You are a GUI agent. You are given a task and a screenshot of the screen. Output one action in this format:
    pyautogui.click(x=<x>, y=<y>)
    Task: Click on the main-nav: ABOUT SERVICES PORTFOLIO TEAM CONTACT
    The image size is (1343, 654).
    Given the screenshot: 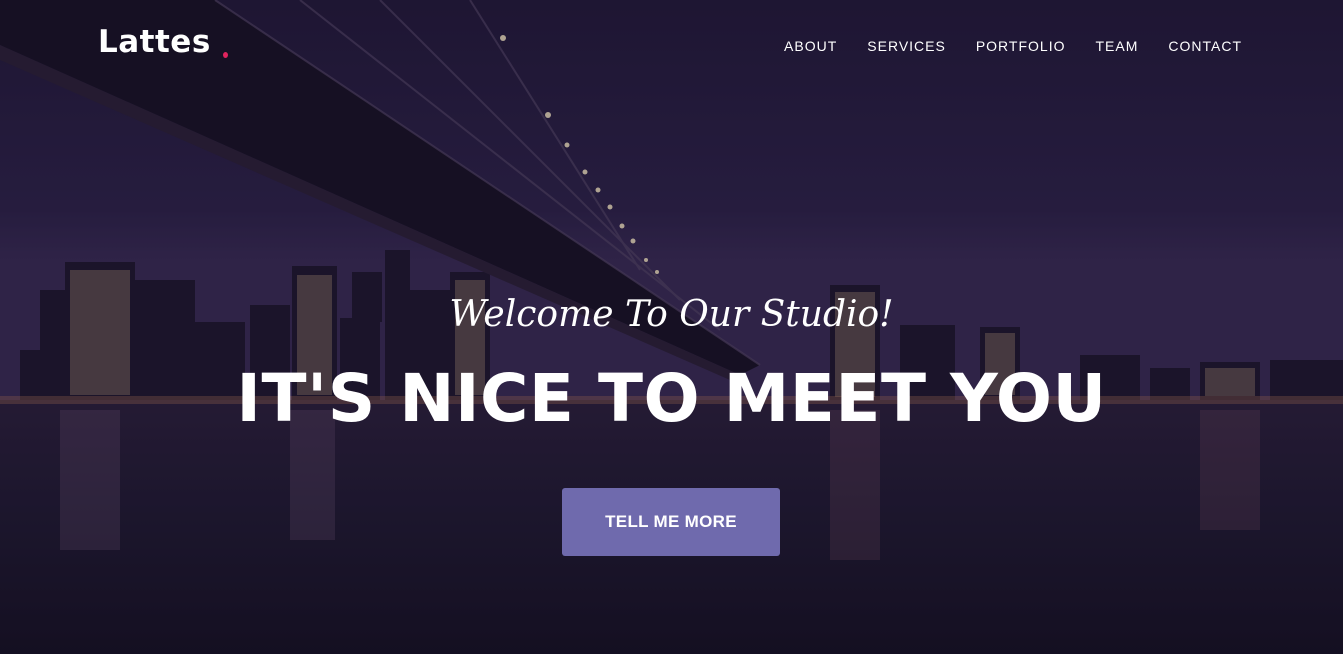 What is the action you would take?
    pyautogui.click(x=1013, y=46)
    